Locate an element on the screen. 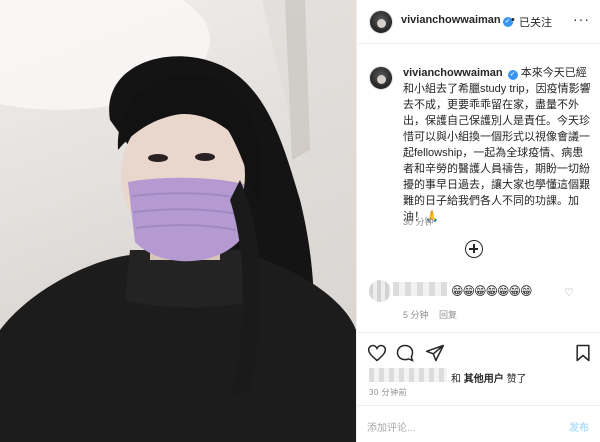 This screenshot has height=442, width=600. add-comment-bar: 添加评论... 发布 is located at coordinates (478, 423).